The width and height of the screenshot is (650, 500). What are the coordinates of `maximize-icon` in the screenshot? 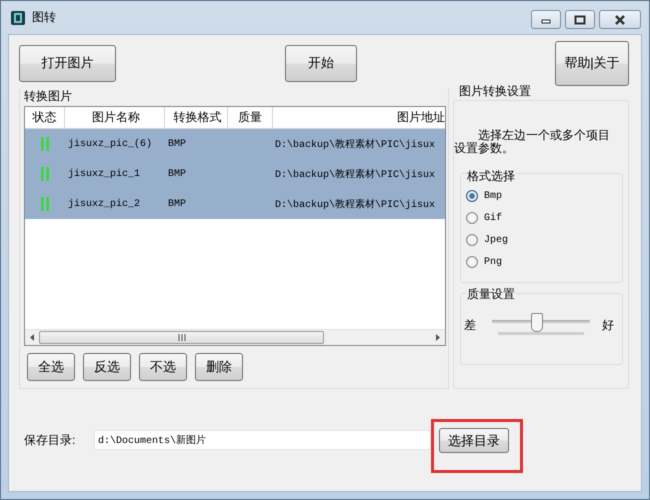 It's located at (580, 19).